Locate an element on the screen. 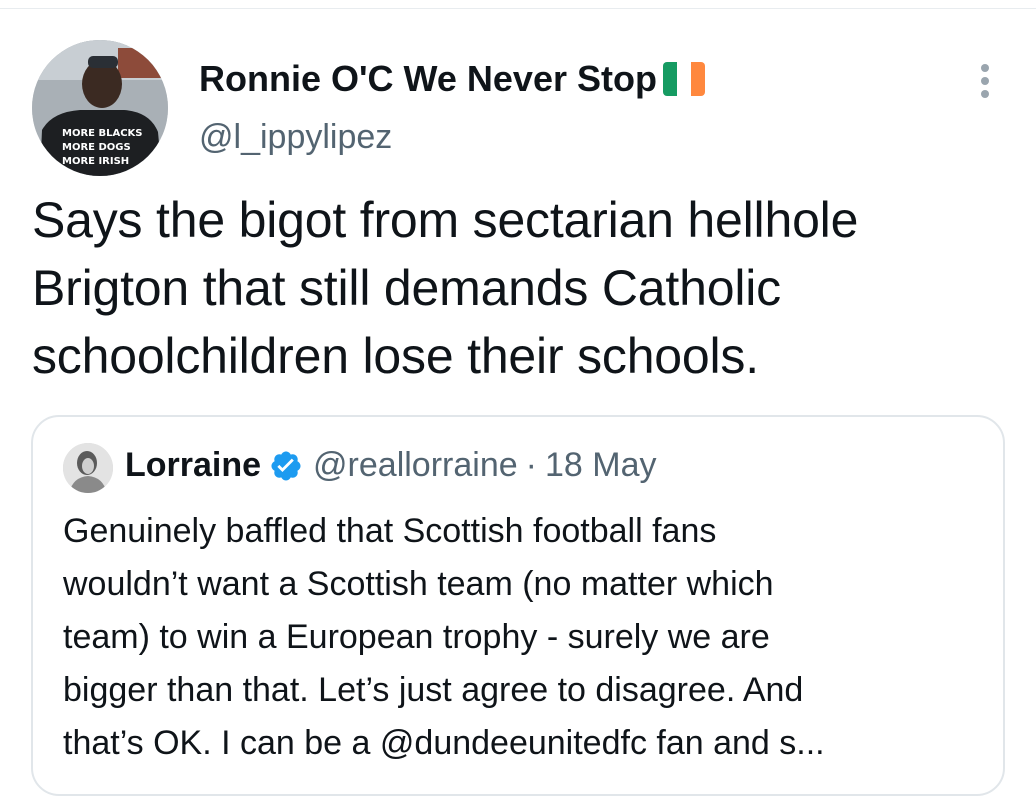 The image size is (1036, 800). quoted-author-name: Lorraine is located at coordinates (193, 465).